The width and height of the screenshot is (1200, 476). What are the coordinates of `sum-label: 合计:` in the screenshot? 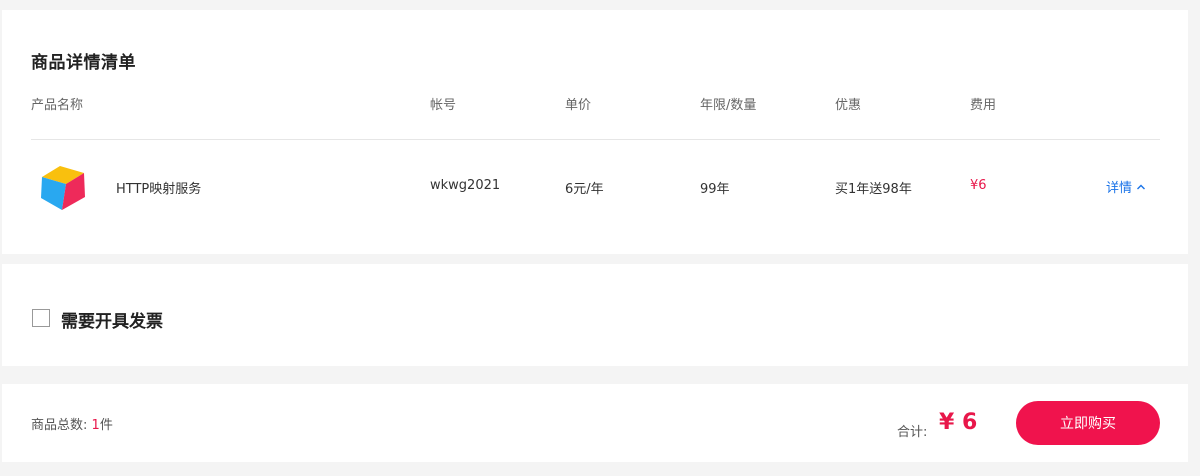 It's located at (912, 432).